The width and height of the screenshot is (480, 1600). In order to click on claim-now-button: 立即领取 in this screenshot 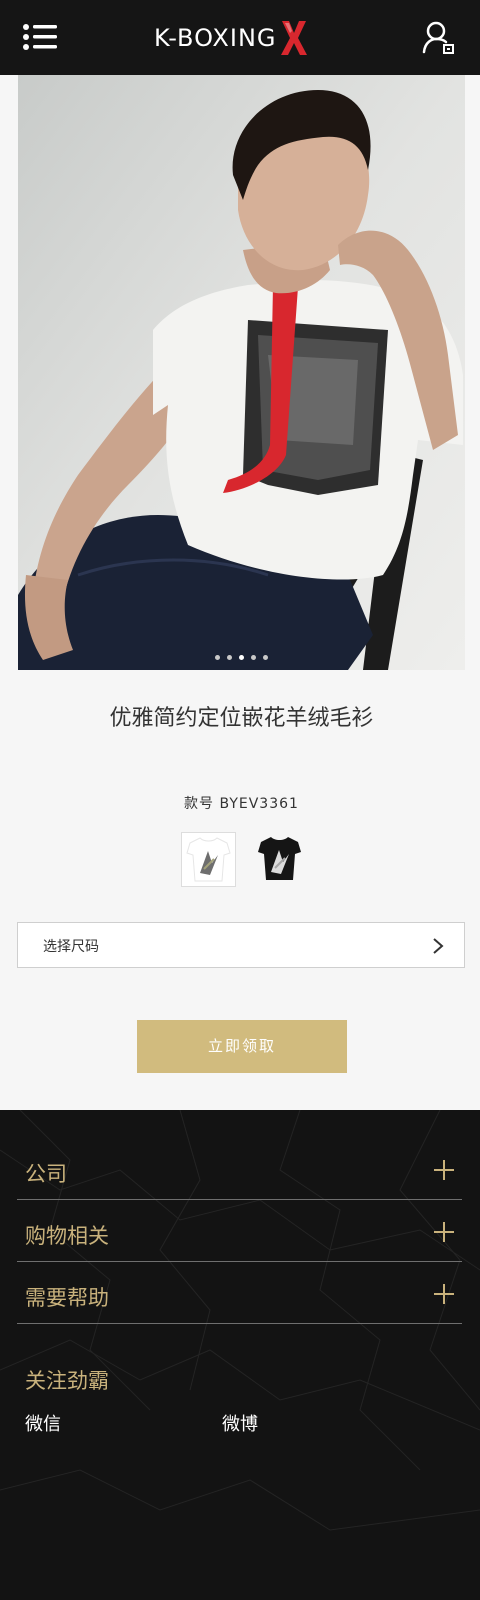, I will do `click(242, 1046)`.